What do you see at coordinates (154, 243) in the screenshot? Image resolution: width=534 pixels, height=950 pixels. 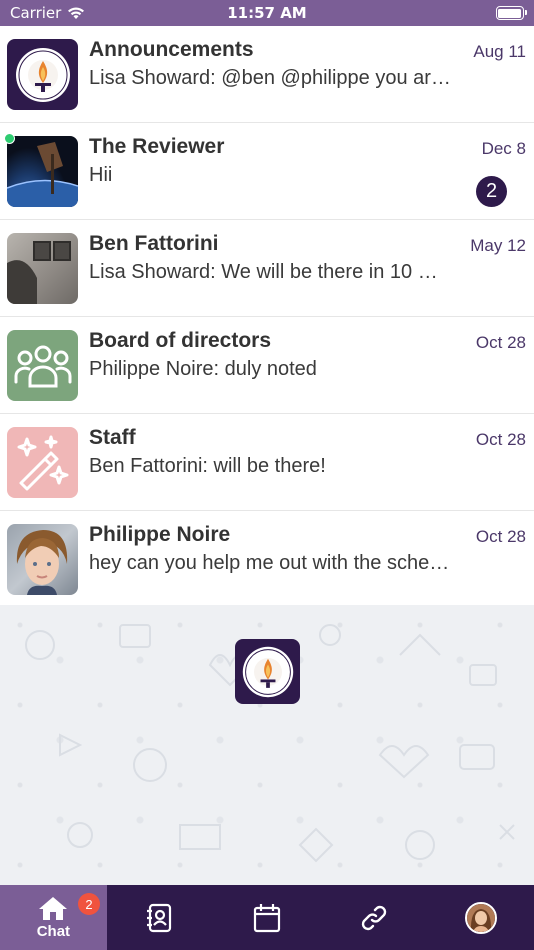 I see `chat-name: Ben Fattorini` at bounding box center [154, 243].